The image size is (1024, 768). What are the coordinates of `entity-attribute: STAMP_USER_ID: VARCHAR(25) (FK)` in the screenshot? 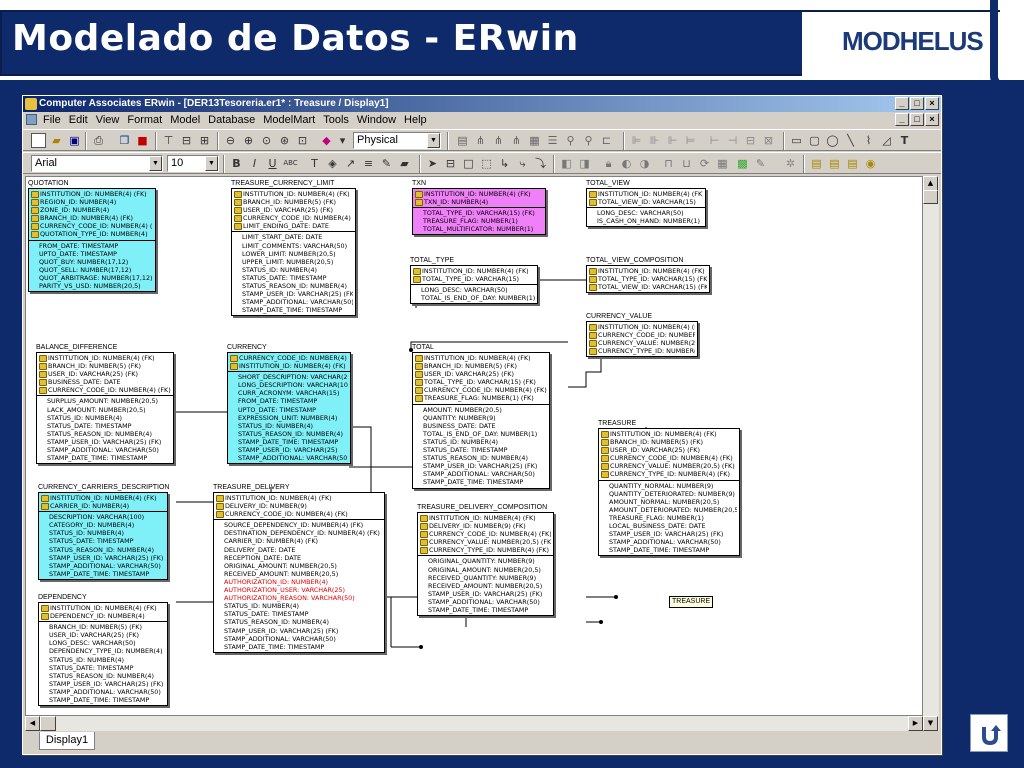 It's located at (489, 594).